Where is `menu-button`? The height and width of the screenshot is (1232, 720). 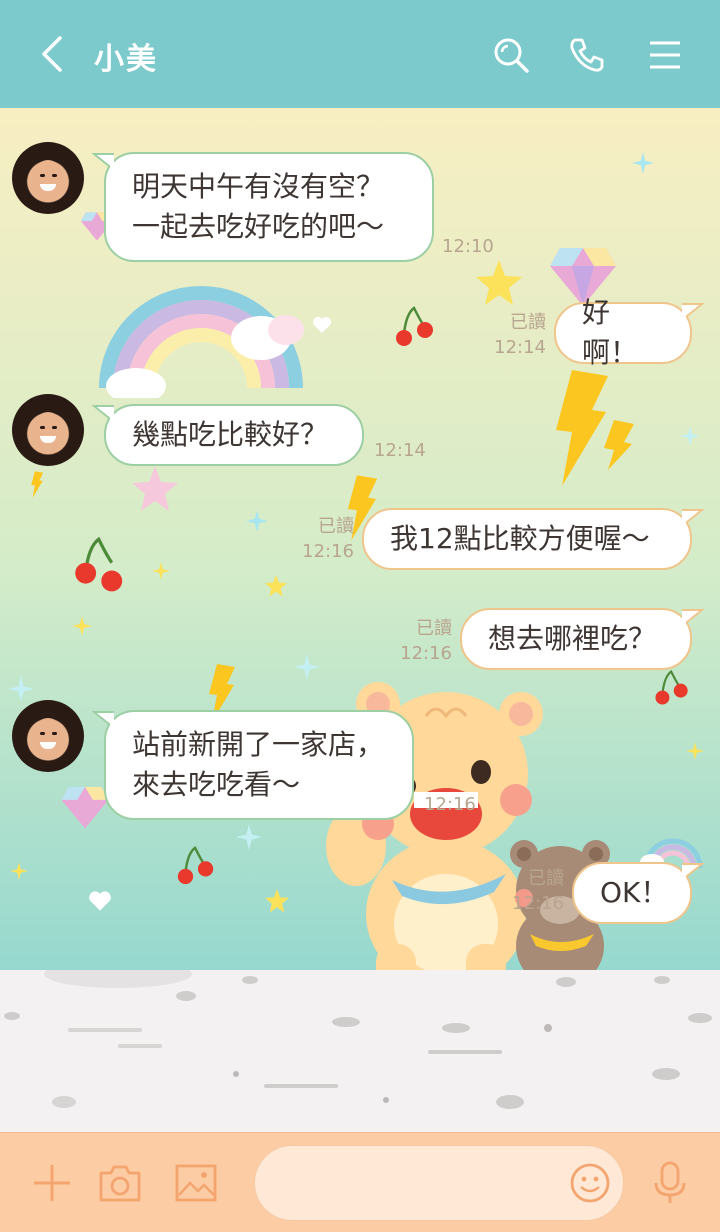
menu-button is located at coordinates (665, 55).